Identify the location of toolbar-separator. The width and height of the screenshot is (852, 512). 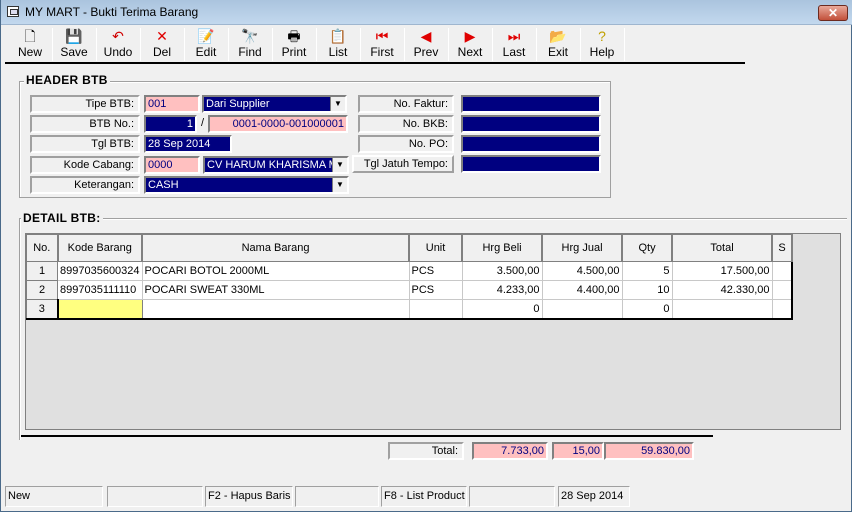
(624, 44).